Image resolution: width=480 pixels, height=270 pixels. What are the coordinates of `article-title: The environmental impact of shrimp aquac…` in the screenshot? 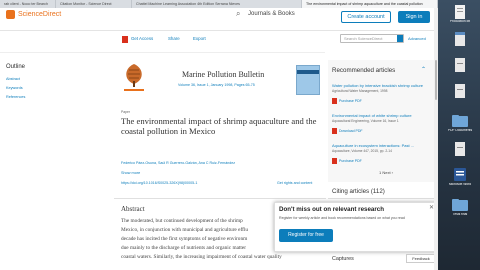 It's located at (219, 126).